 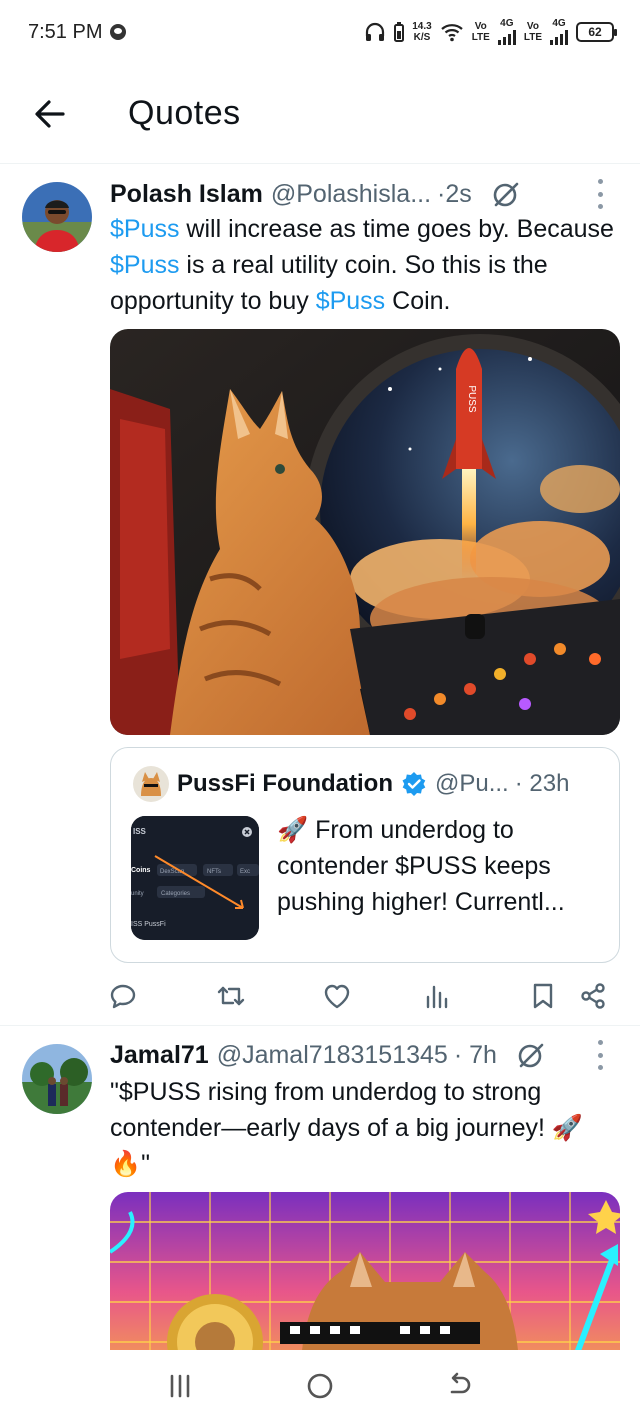 I want to click on sim2-volte: Vo LTE, so click(x=533, y=32).